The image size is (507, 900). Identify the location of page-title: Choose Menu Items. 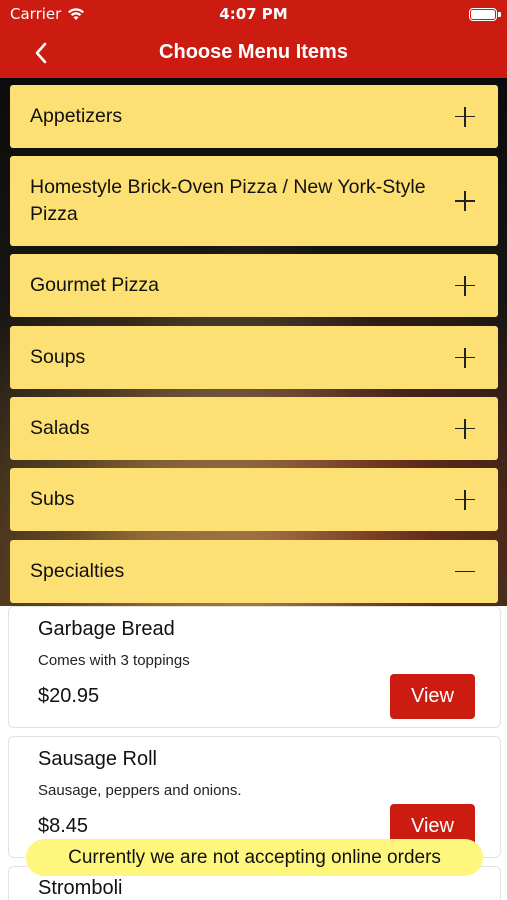
(253, 52).